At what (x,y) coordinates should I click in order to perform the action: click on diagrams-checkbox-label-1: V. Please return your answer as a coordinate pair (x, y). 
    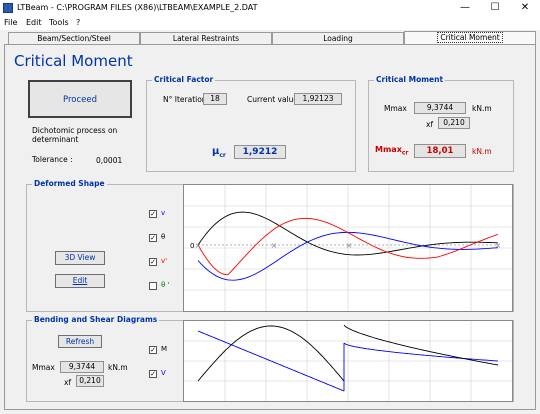
    Looking at the image, I should click on (163, 373).